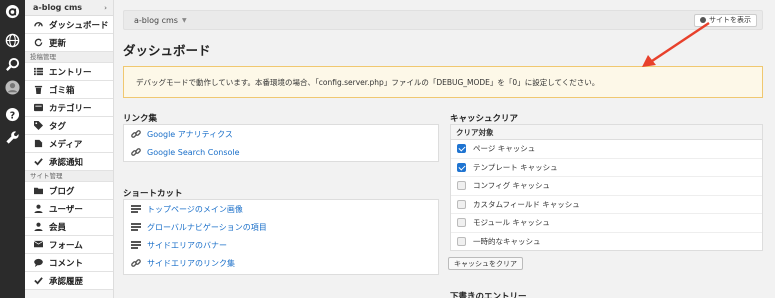  Describe the element at coordinates (488, 295) in the screenshot. I see `draft-entries-title: 下書きのエントリー` at that location.